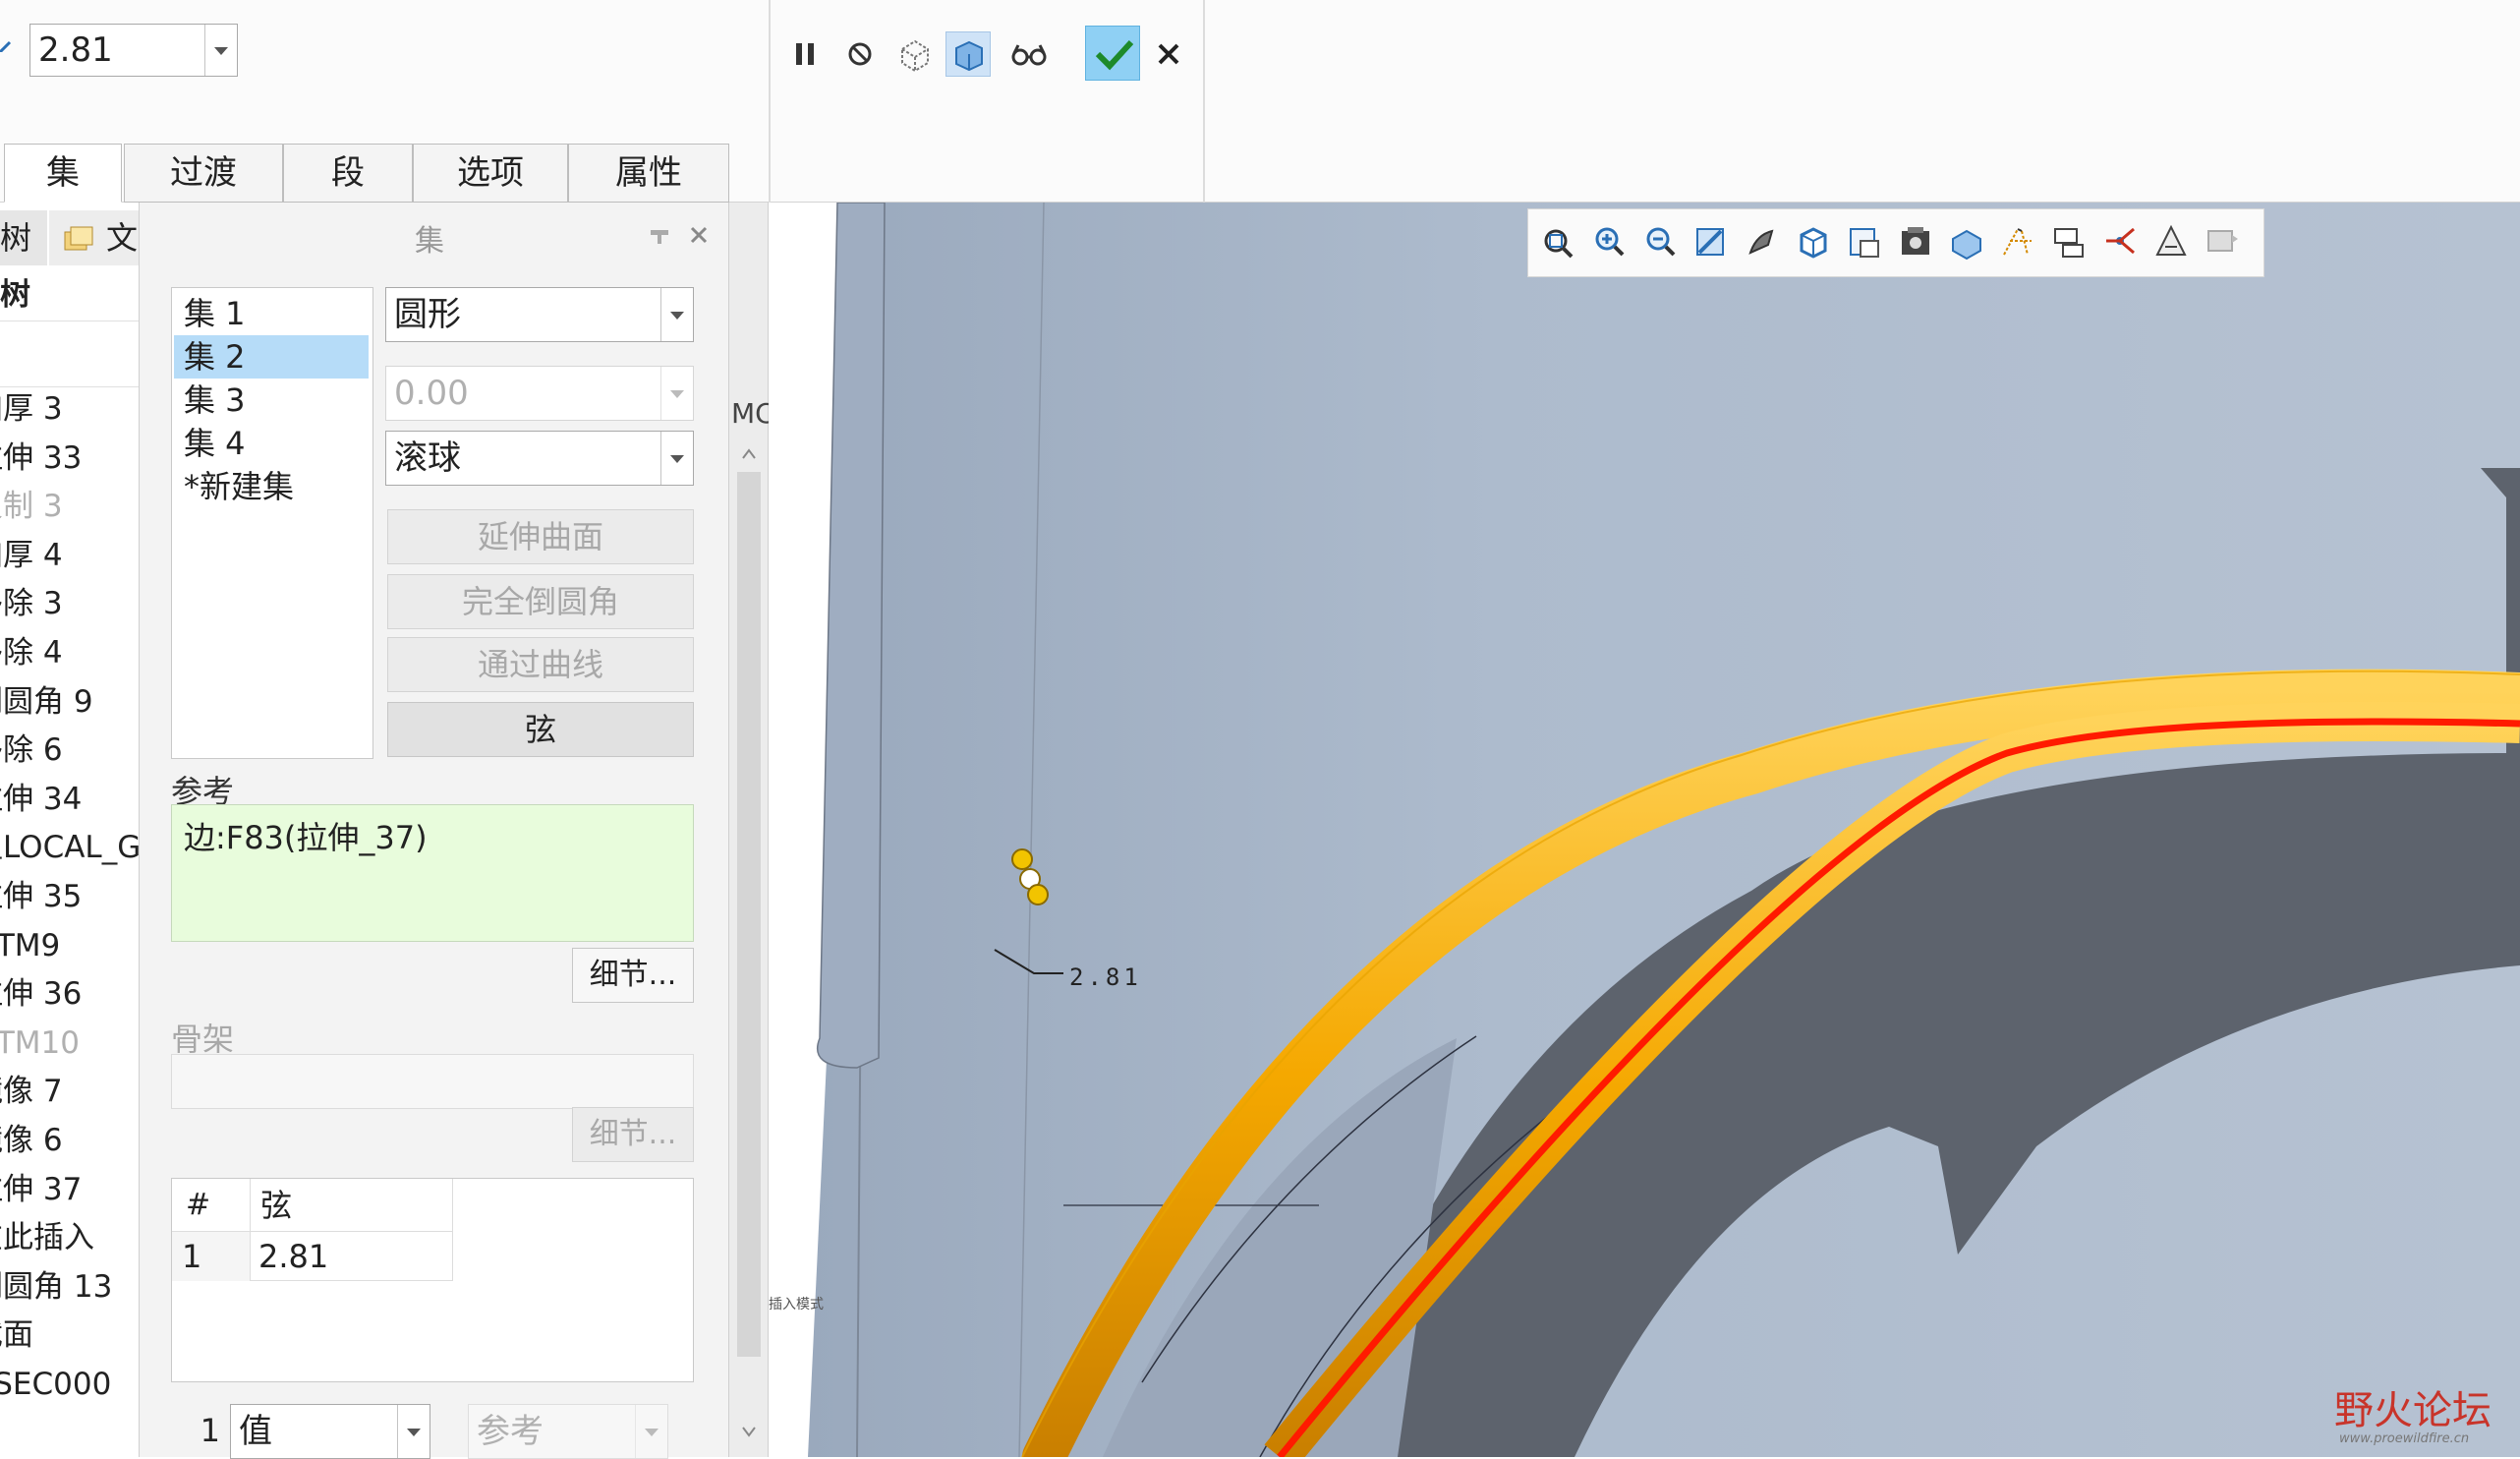  I want to click on tree-item: 拉伸 37, so click(41, 1189).